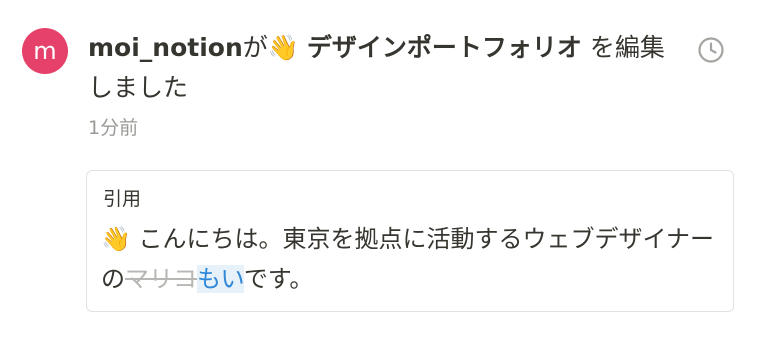  I want to click on clock-icon, so click(711, 50).